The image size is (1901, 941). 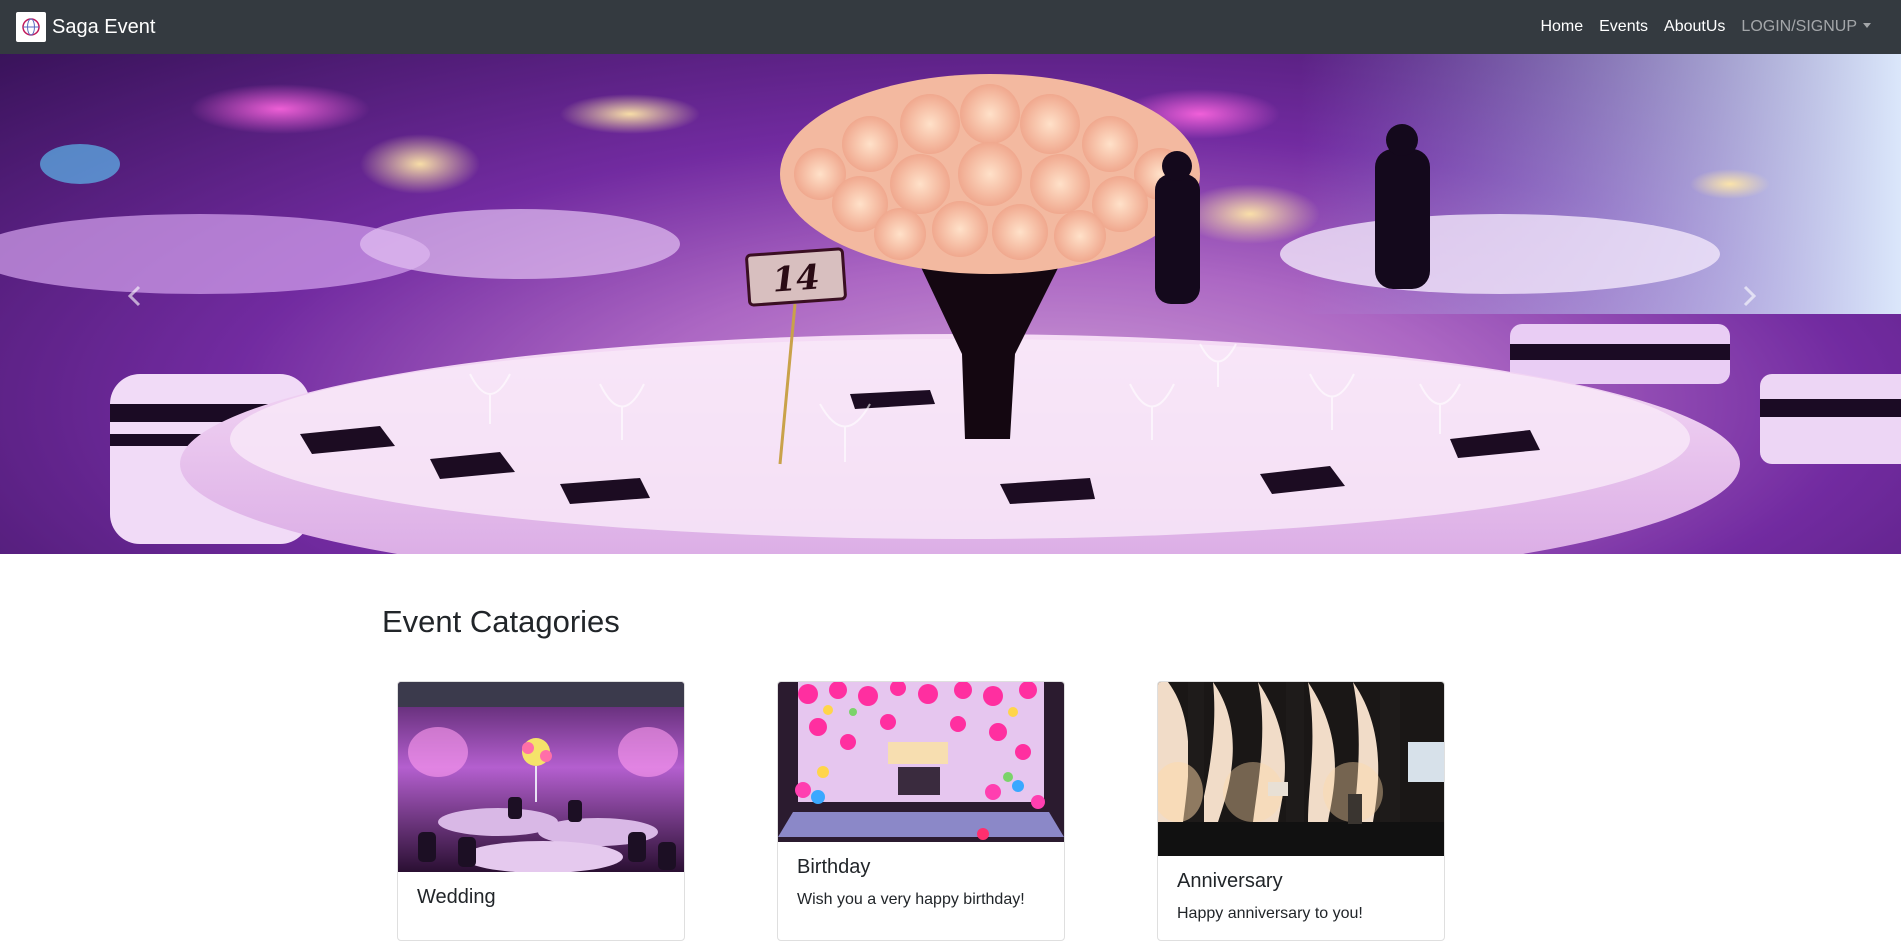 What do you see at coordinates (1694, 27) in the screenshot?
I see `nav-aboutus: AboutUs` at bounding box center [1694, 27].